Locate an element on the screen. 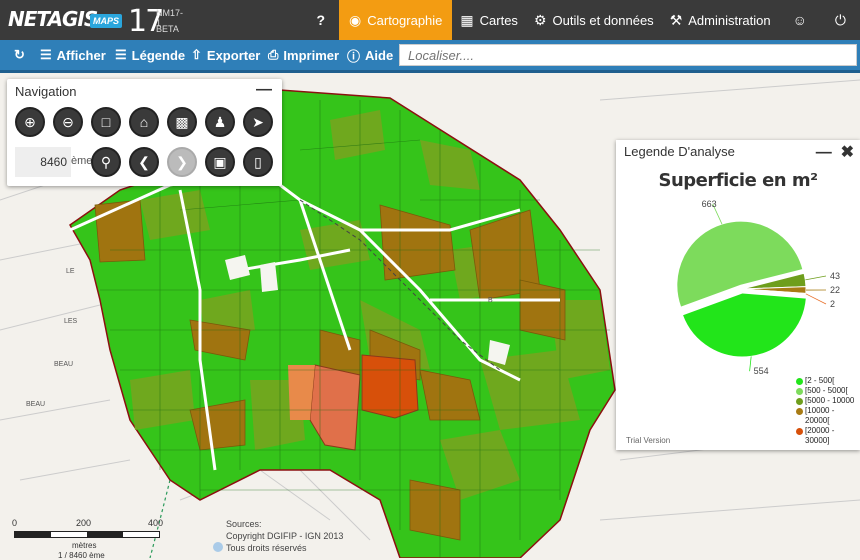 The width and height of the screenshot is (860, 560). logo-name: NETAGIS is located at coordinates (52, 19).